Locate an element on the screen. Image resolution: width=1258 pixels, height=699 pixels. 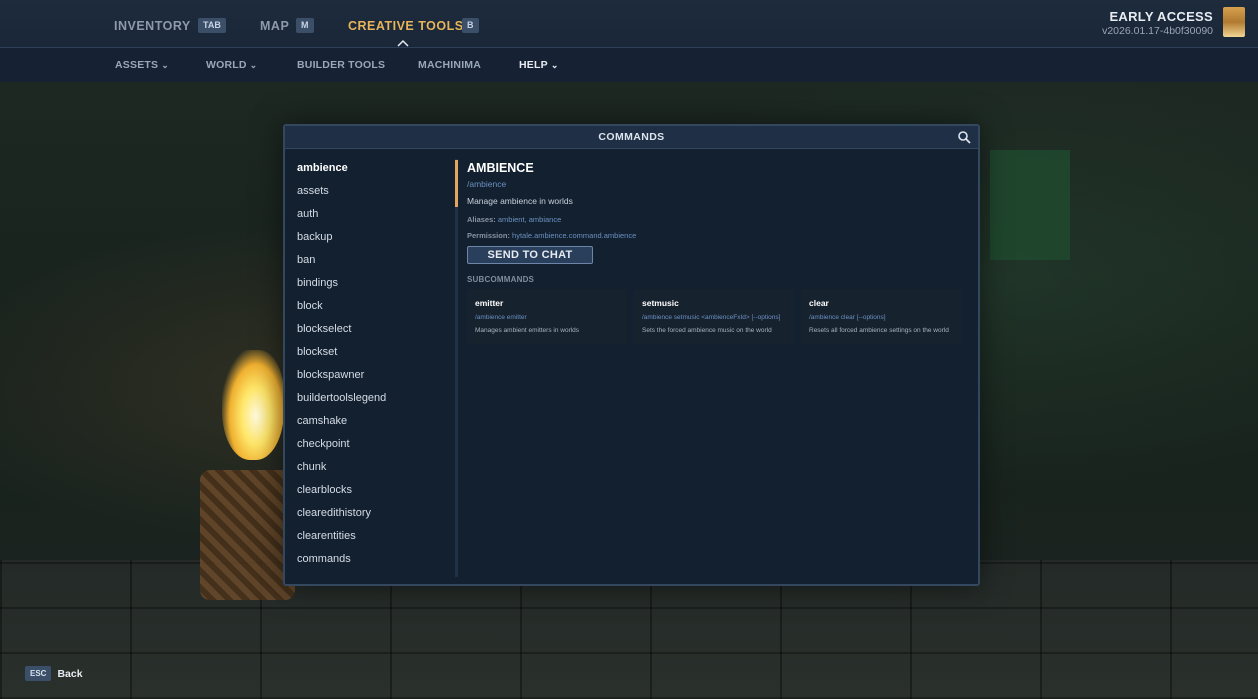
command-list-item: block is located at coordinates (372, 311).